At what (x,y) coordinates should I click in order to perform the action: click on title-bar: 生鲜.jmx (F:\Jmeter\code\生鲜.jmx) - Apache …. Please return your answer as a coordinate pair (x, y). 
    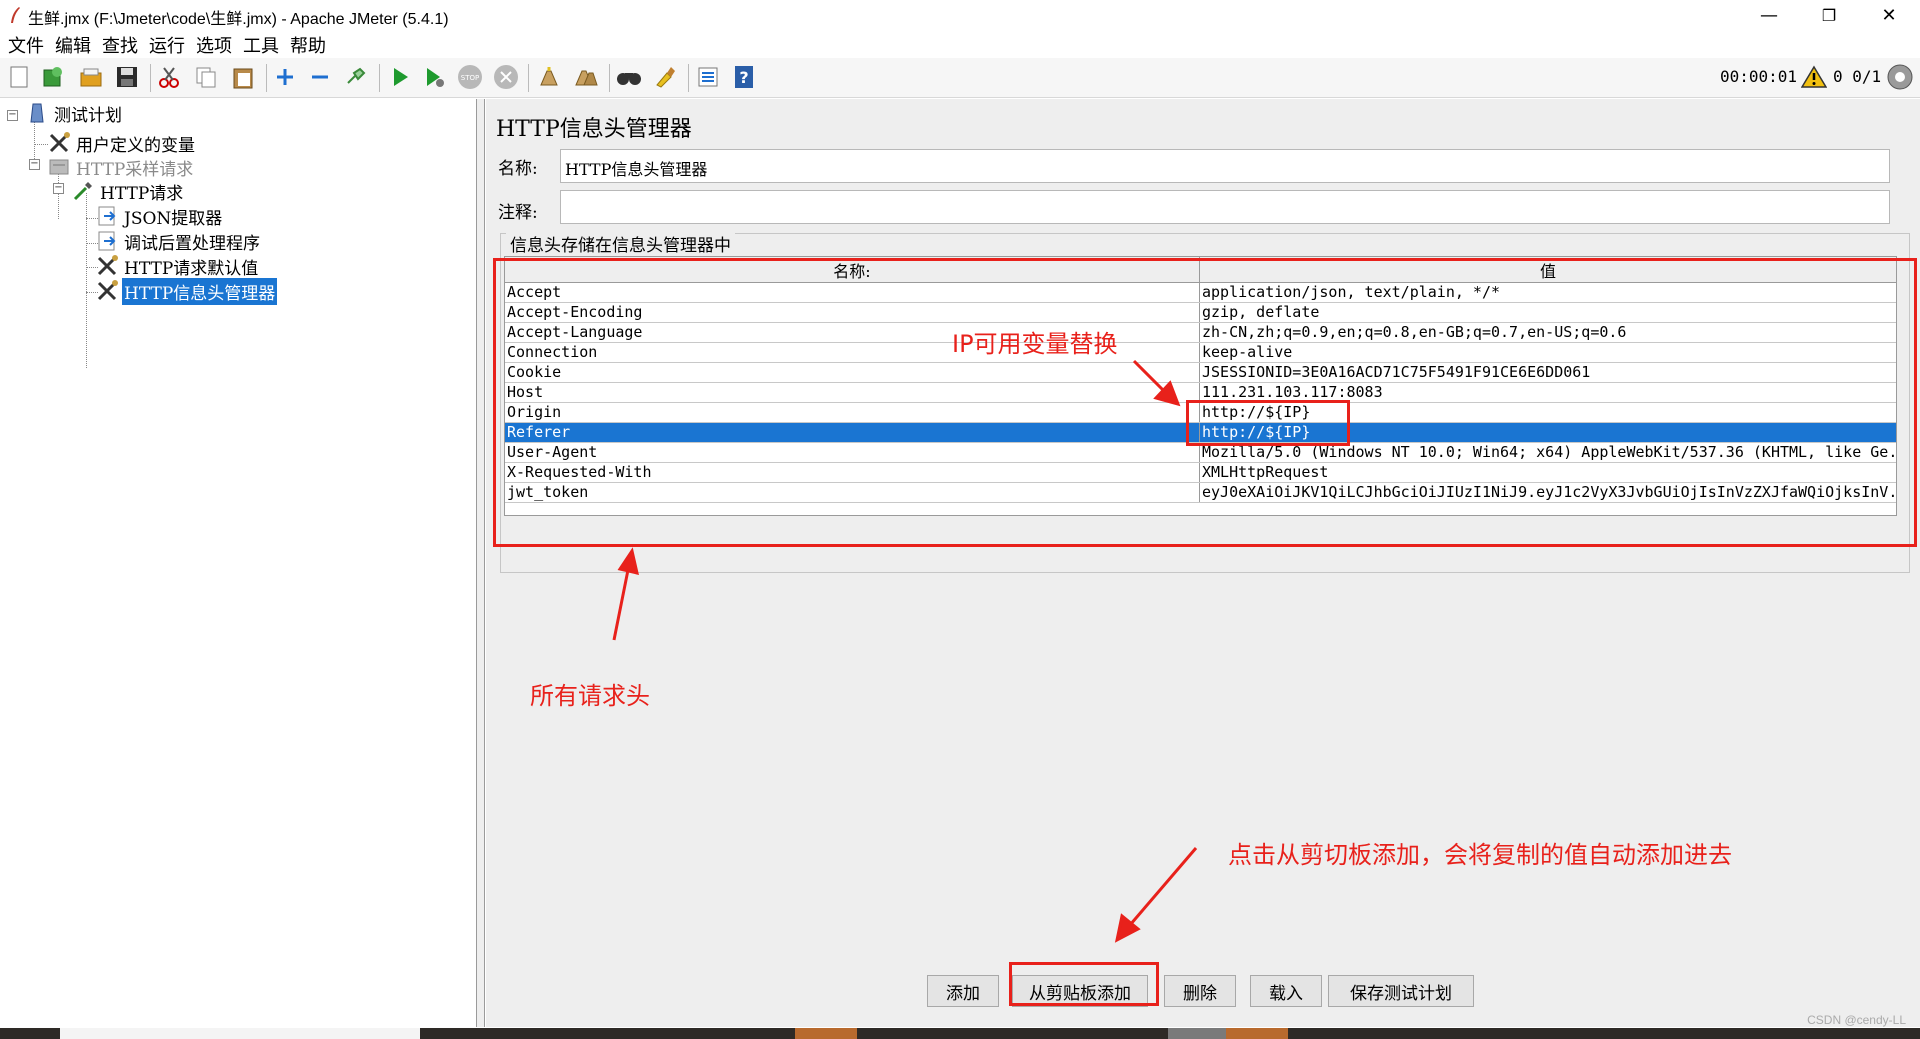
    Looking at the image, I should click on (960, 15).